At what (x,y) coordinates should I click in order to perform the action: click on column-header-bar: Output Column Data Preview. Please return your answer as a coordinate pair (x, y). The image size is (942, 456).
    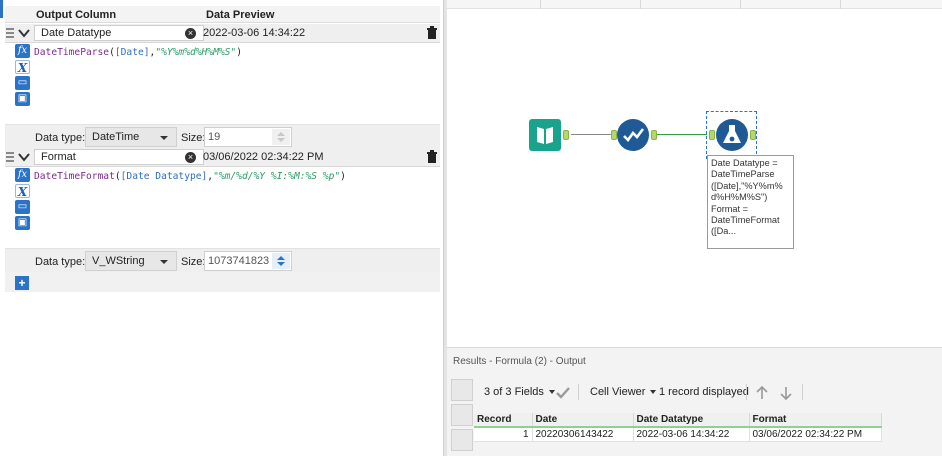
    Looking at the image, I should click on (222, 14).